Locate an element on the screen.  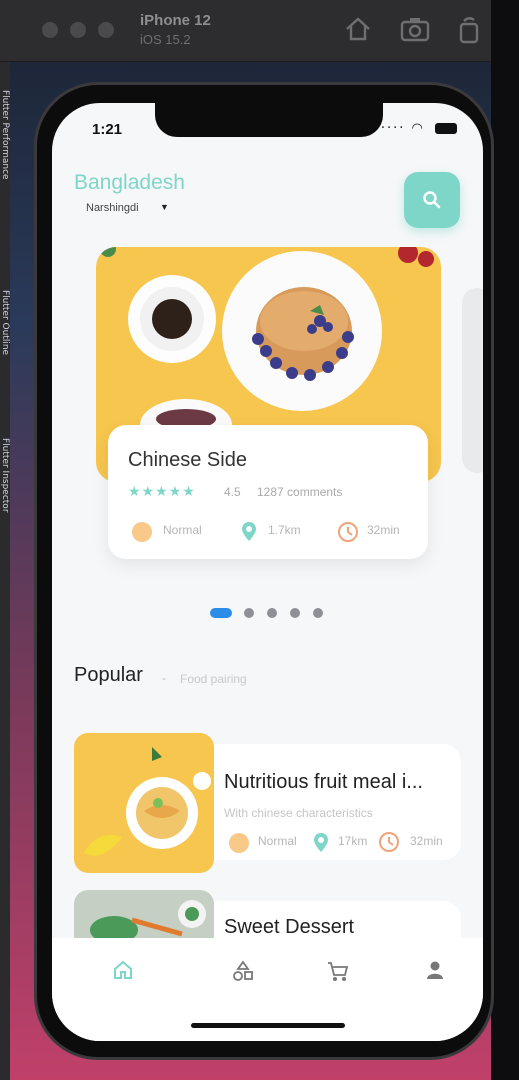
wifi-icon: ◠ is located at coordinates (418, 128).